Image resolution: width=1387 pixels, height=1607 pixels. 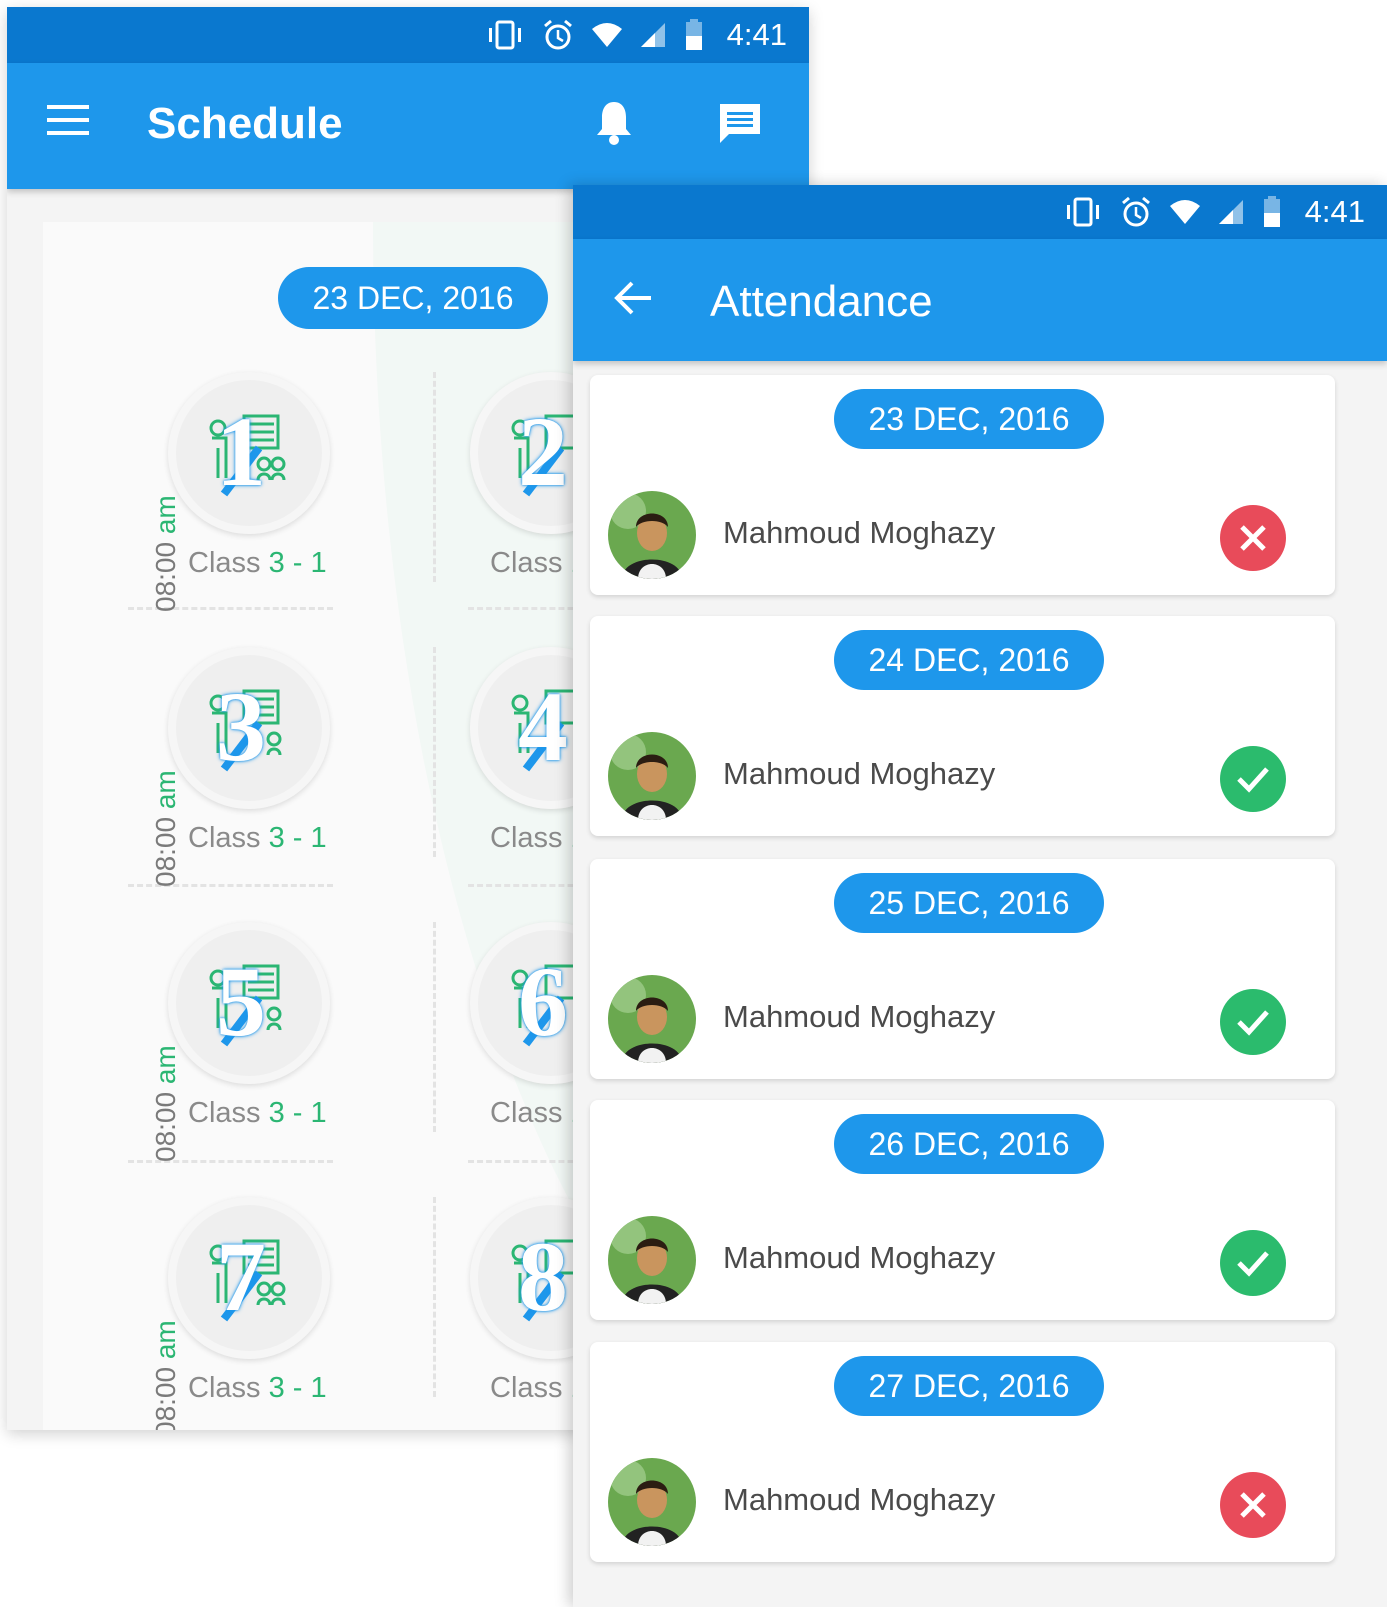 I want to click on class-period-icon: 5, so click(x=249, y=1003).